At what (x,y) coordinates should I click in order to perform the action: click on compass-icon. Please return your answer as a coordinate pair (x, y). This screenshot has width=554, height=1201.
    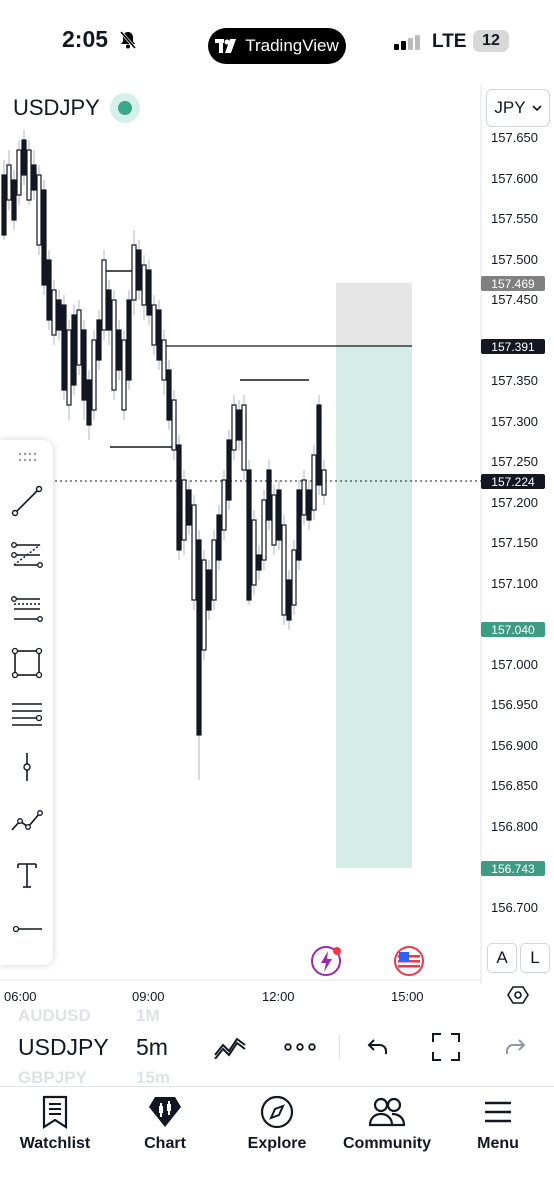
    Looking at the image, I should click on (277, 1112).